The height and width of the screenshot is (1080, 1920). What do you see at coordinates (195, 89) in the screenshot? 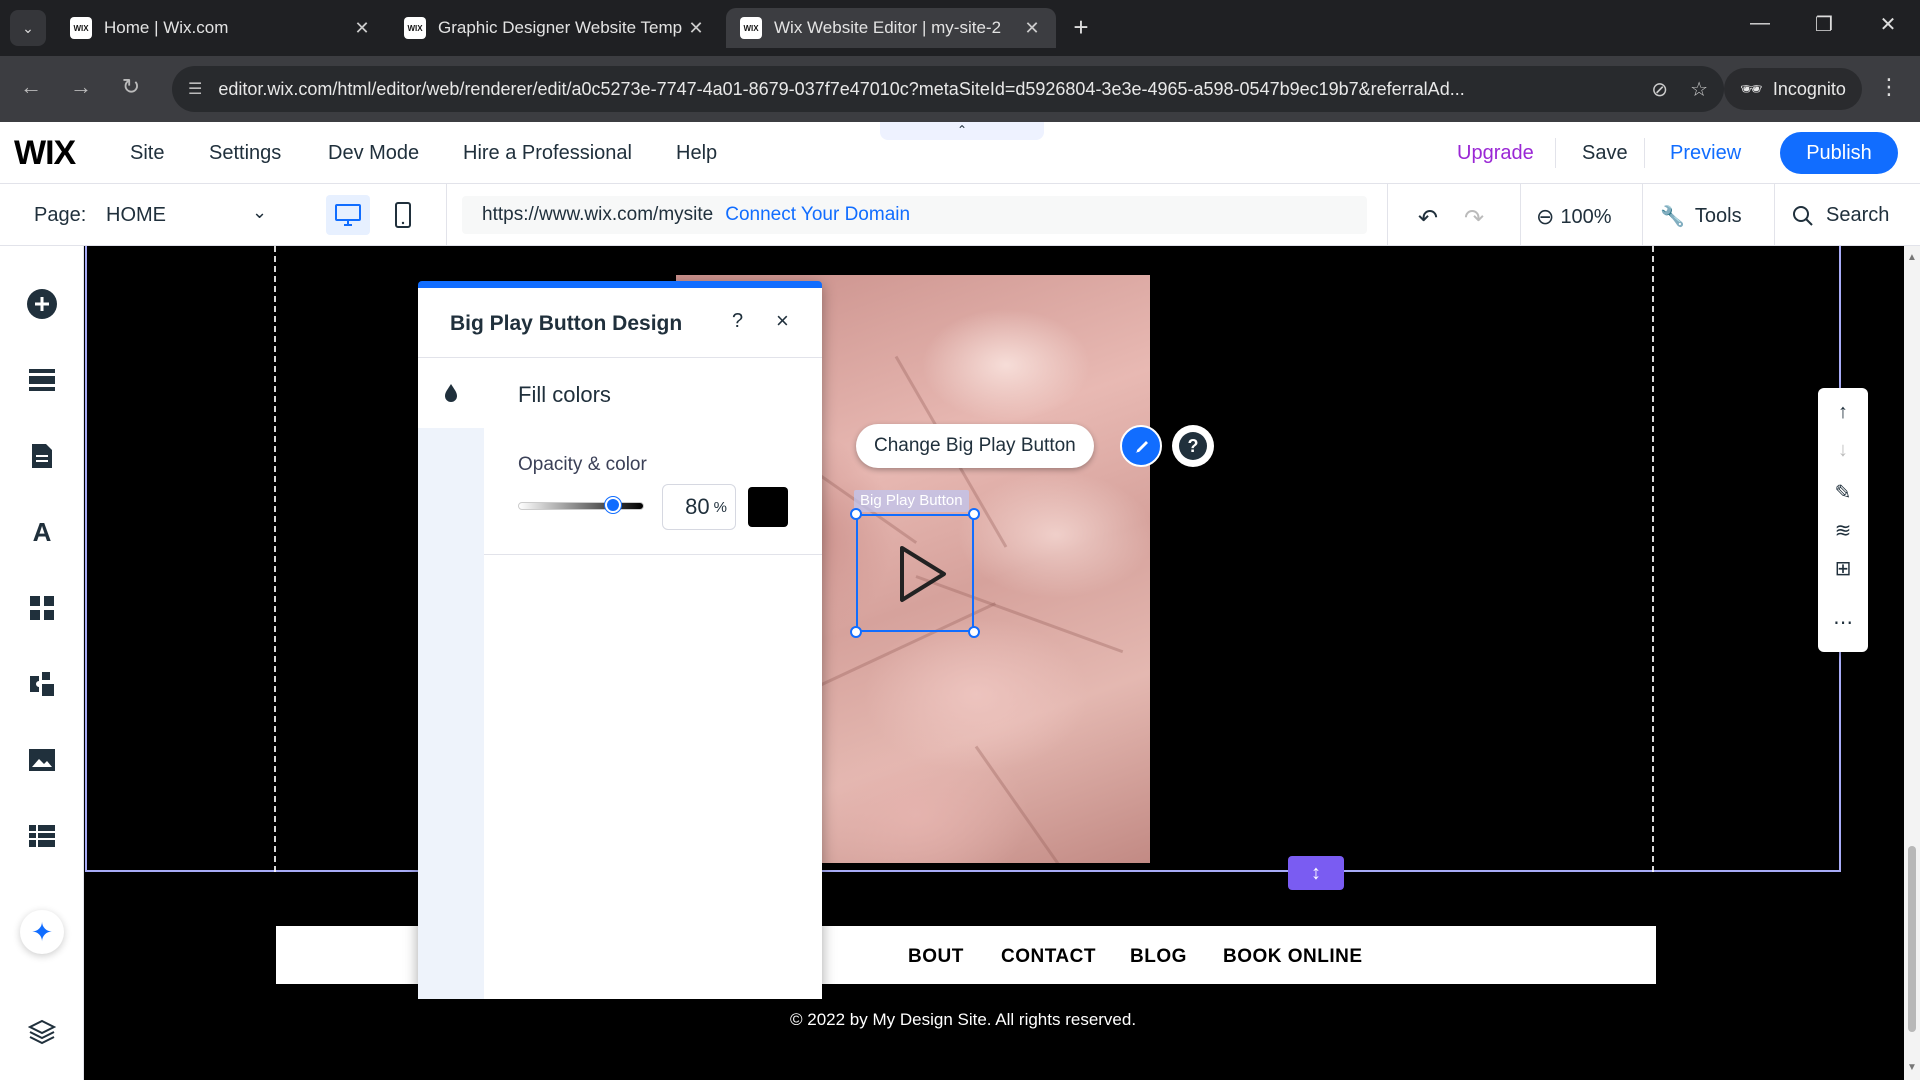
I see `site-settings-icon: ☰` at bounding box center [195, 89].